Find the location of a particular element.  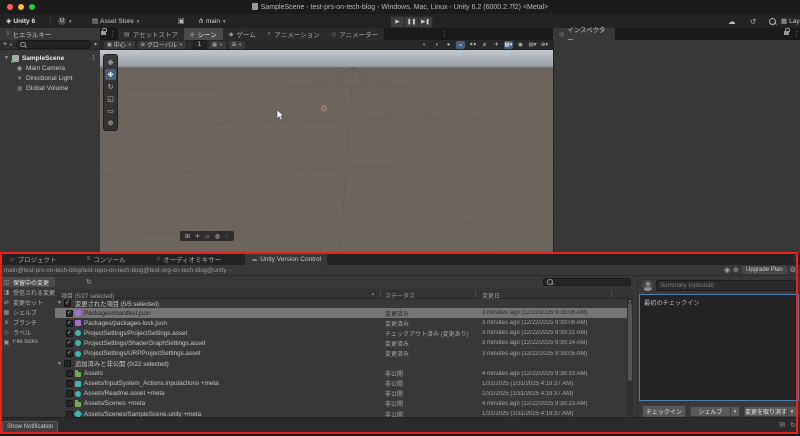

transform-tool: ⊕ is located at coordinates (110, 122).